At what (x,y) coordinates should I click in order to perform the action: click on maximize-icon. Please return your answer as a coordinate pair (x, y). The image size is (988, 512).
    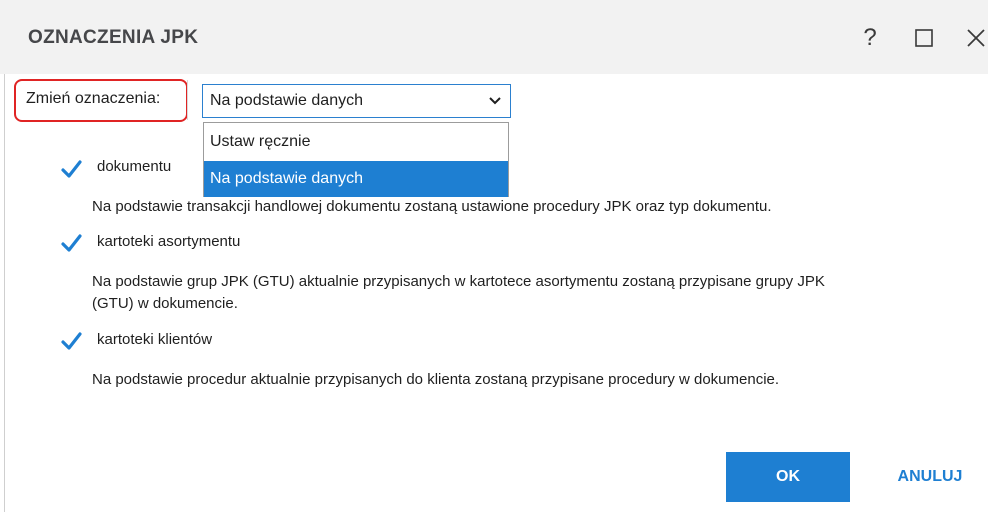
    Looking at the image, I should click on (924, 38).